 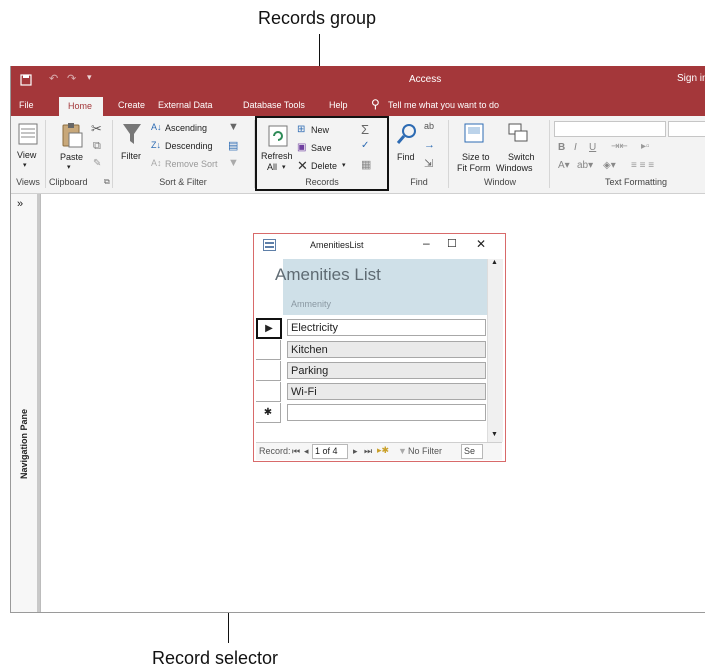 What do you see at coordinates (383, 450) in the screenshot?
I see `new-record-nav-icon: ▸✱` at bounding box center [383, 450].